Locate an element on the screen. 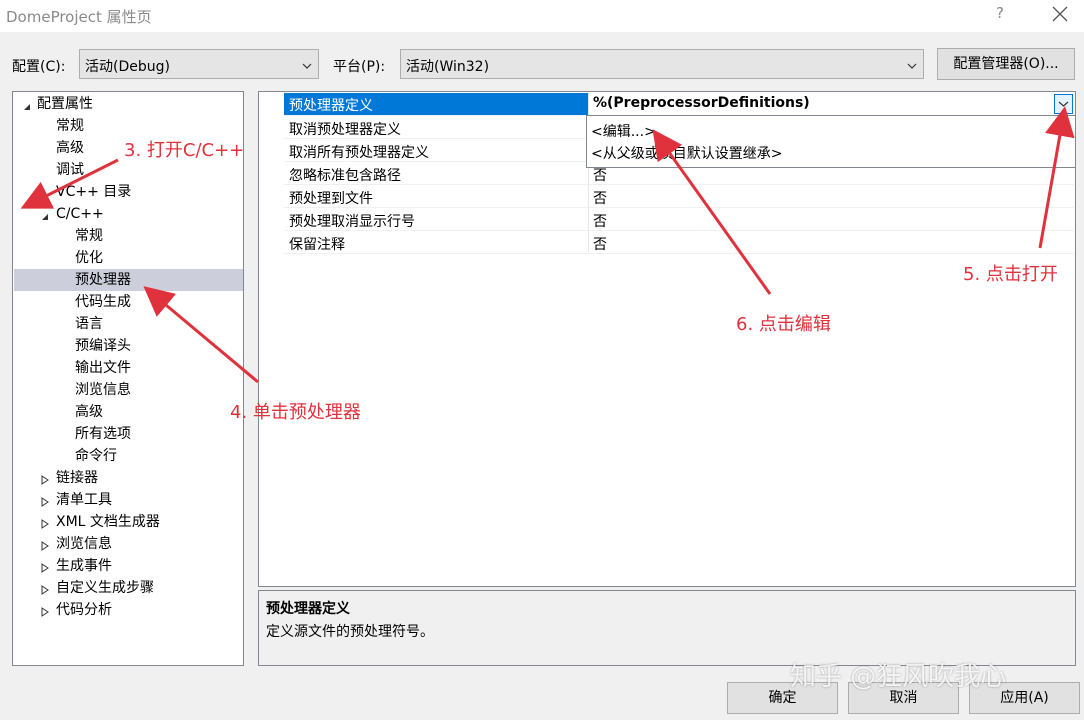  annotation-step3: 3. 打开C/C++ is located at coordinates (184, 150).